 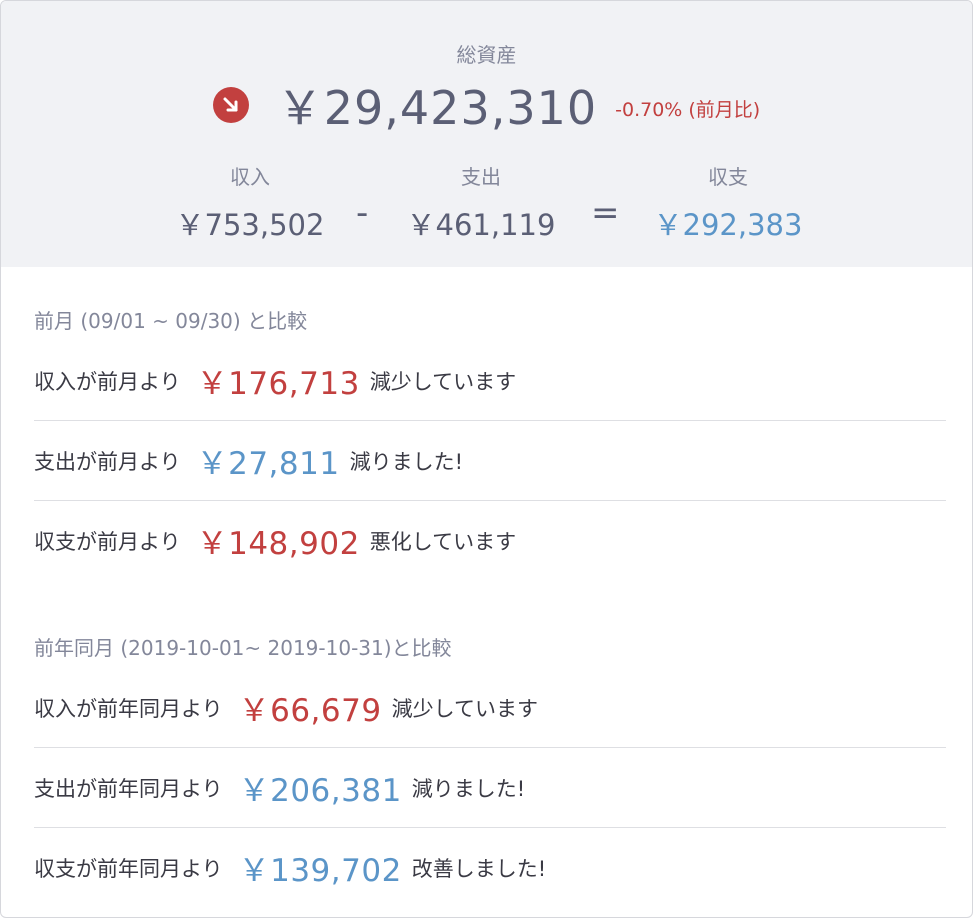 I want to click on month-comparison-row: 収入が前月より ￥176,713 減少しています, so click(x=490, y=381).